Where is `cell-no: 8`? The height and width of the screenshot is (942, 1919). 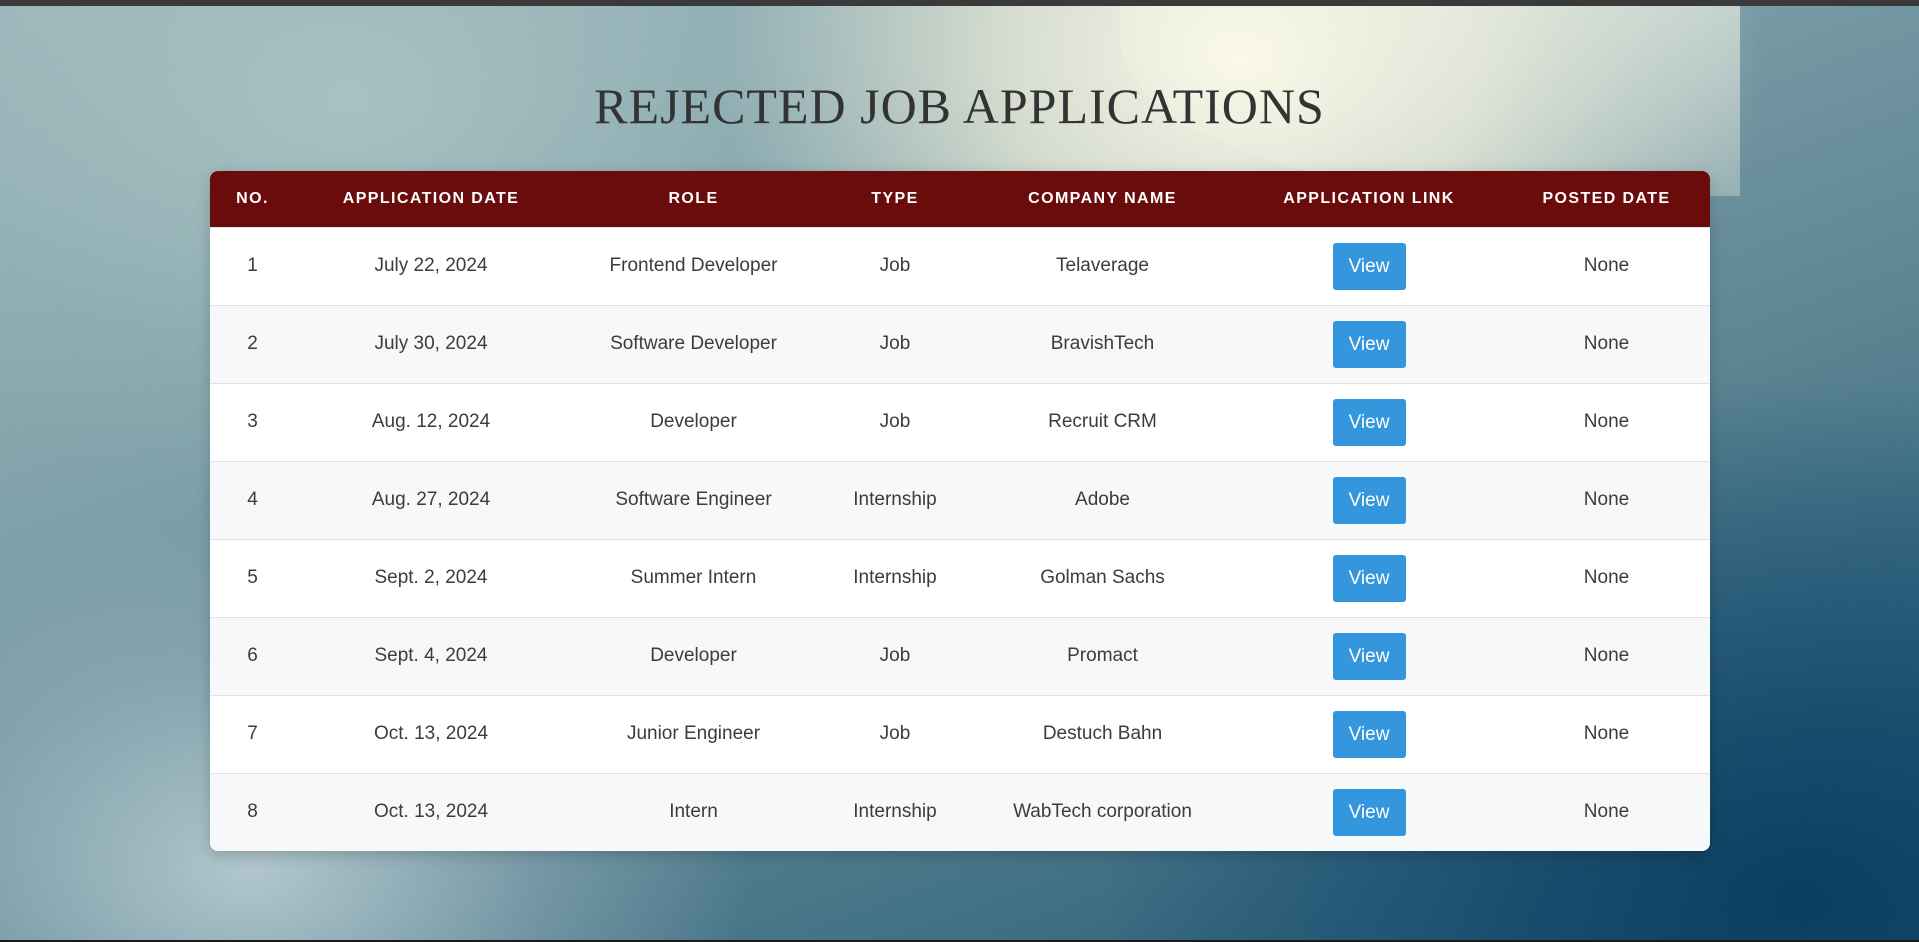 cell-no: 8 is located at coordinates (252, 812).